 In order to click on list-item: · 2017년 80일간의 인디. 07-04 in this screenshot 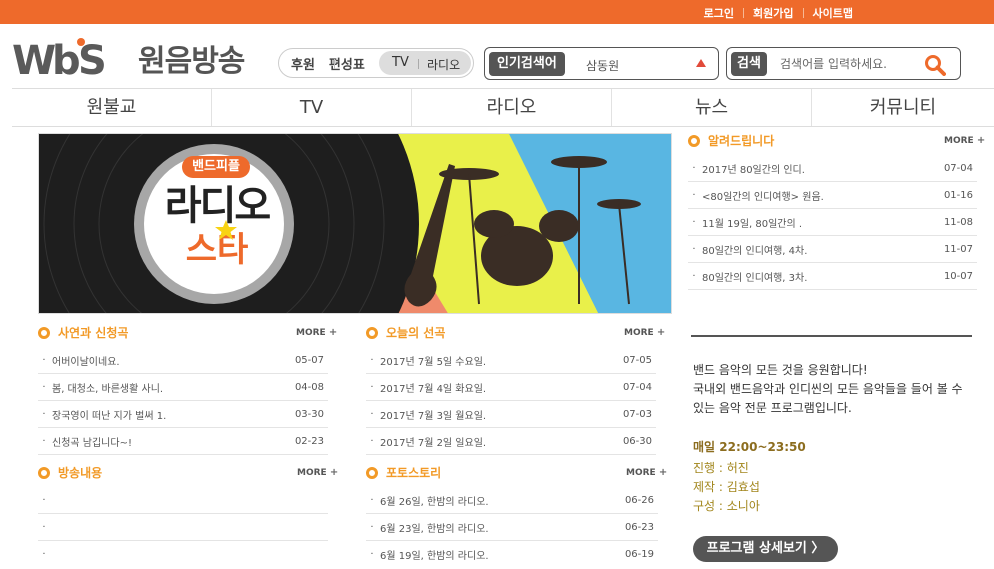, I will do `click(832, 168)`.